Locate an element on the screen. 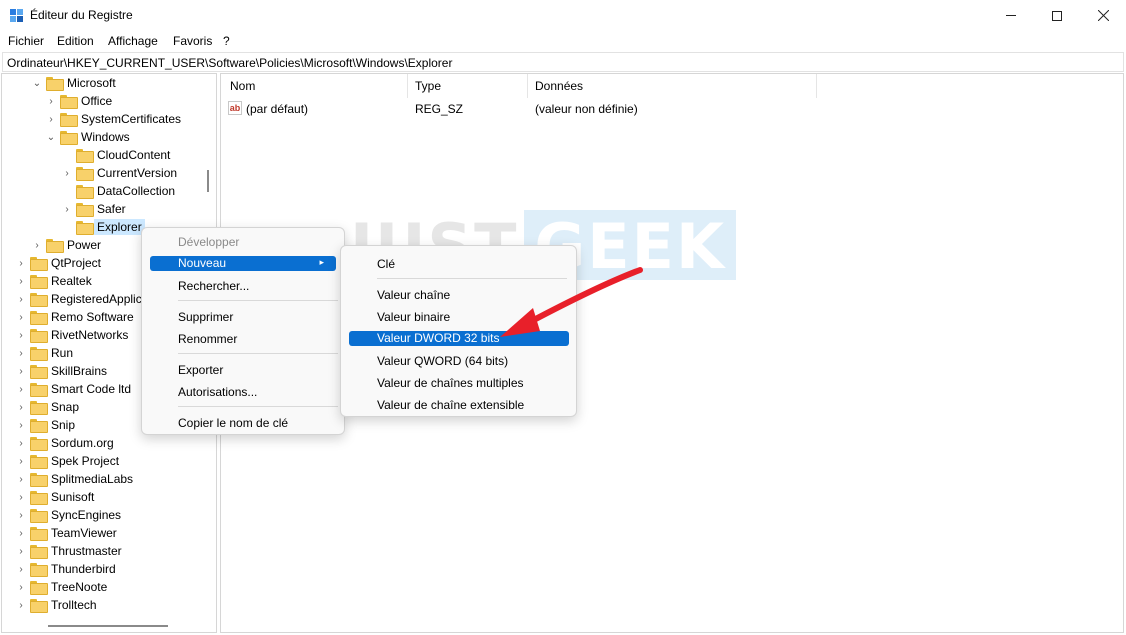 Image resolution: width=1126 pixels, height=635 pixels. menu-item-label: Valeur QWORD (64 bits) is located at coordinates (443, 361).